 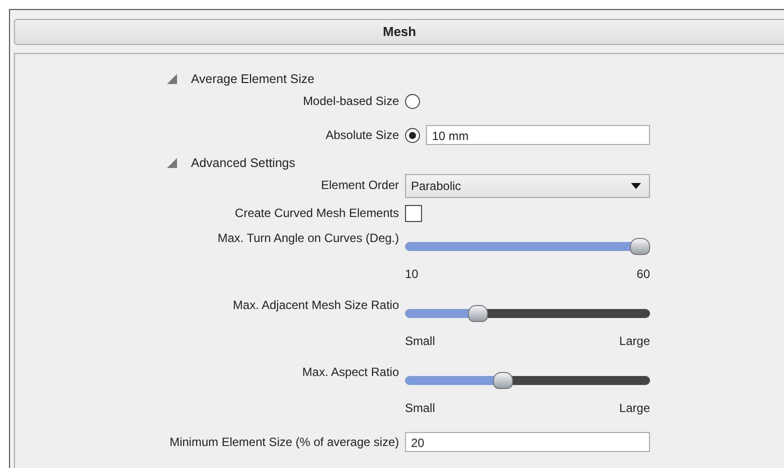 I want to click on field-label: Absolute Size, so click(x=362, y=135).